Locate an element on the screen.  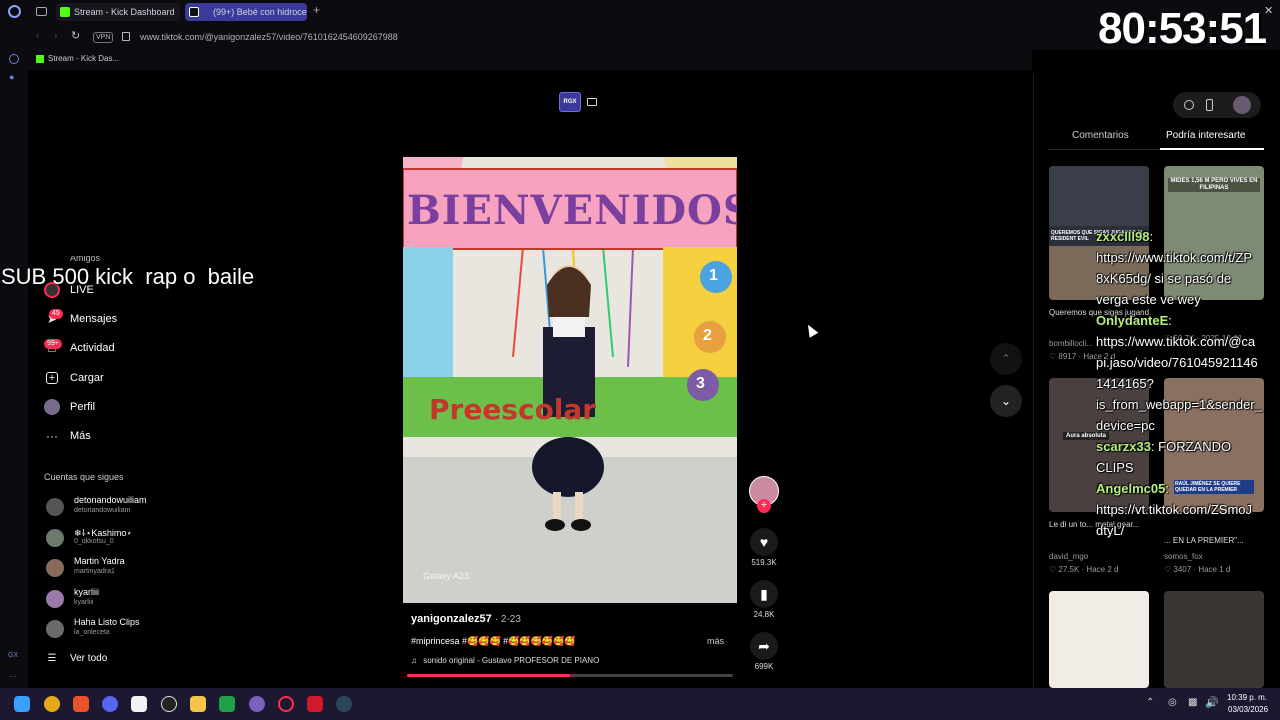
frame-number: 1 is located at coordinates (713, 275).